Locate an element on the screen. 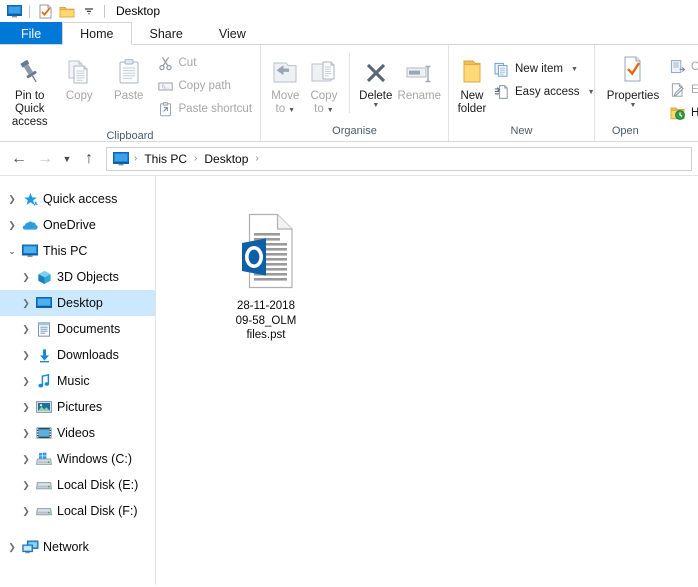 The height and width of the screenshot is (587, 698). tab-home: Home is located at coordinates (97, 33).